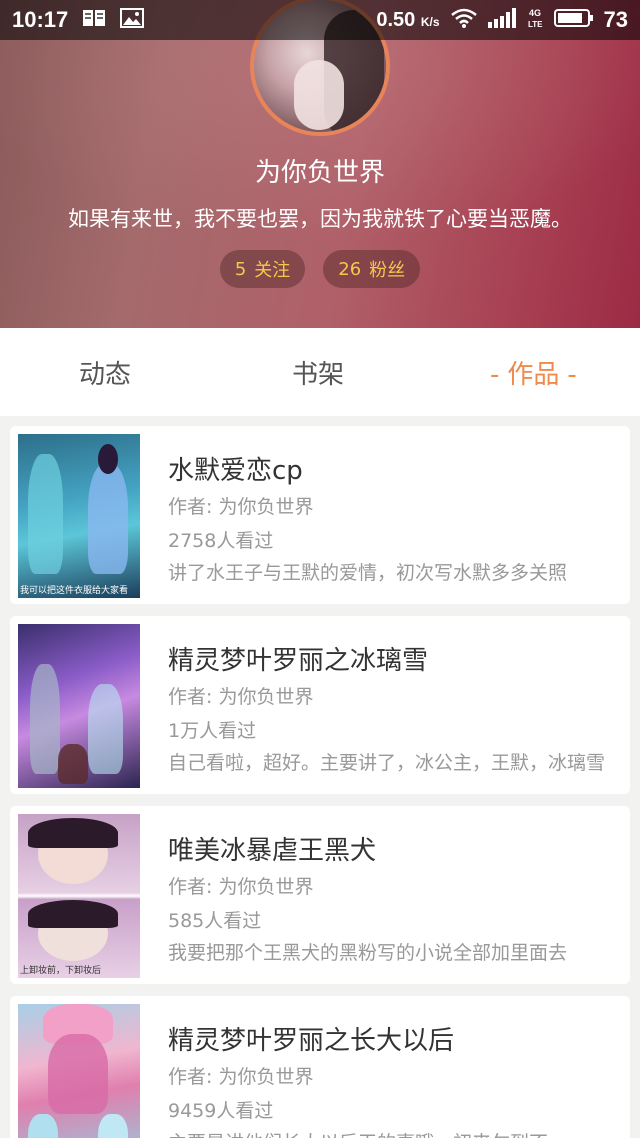  I want to click on work-views: 2758人看过, so click(221, 541).